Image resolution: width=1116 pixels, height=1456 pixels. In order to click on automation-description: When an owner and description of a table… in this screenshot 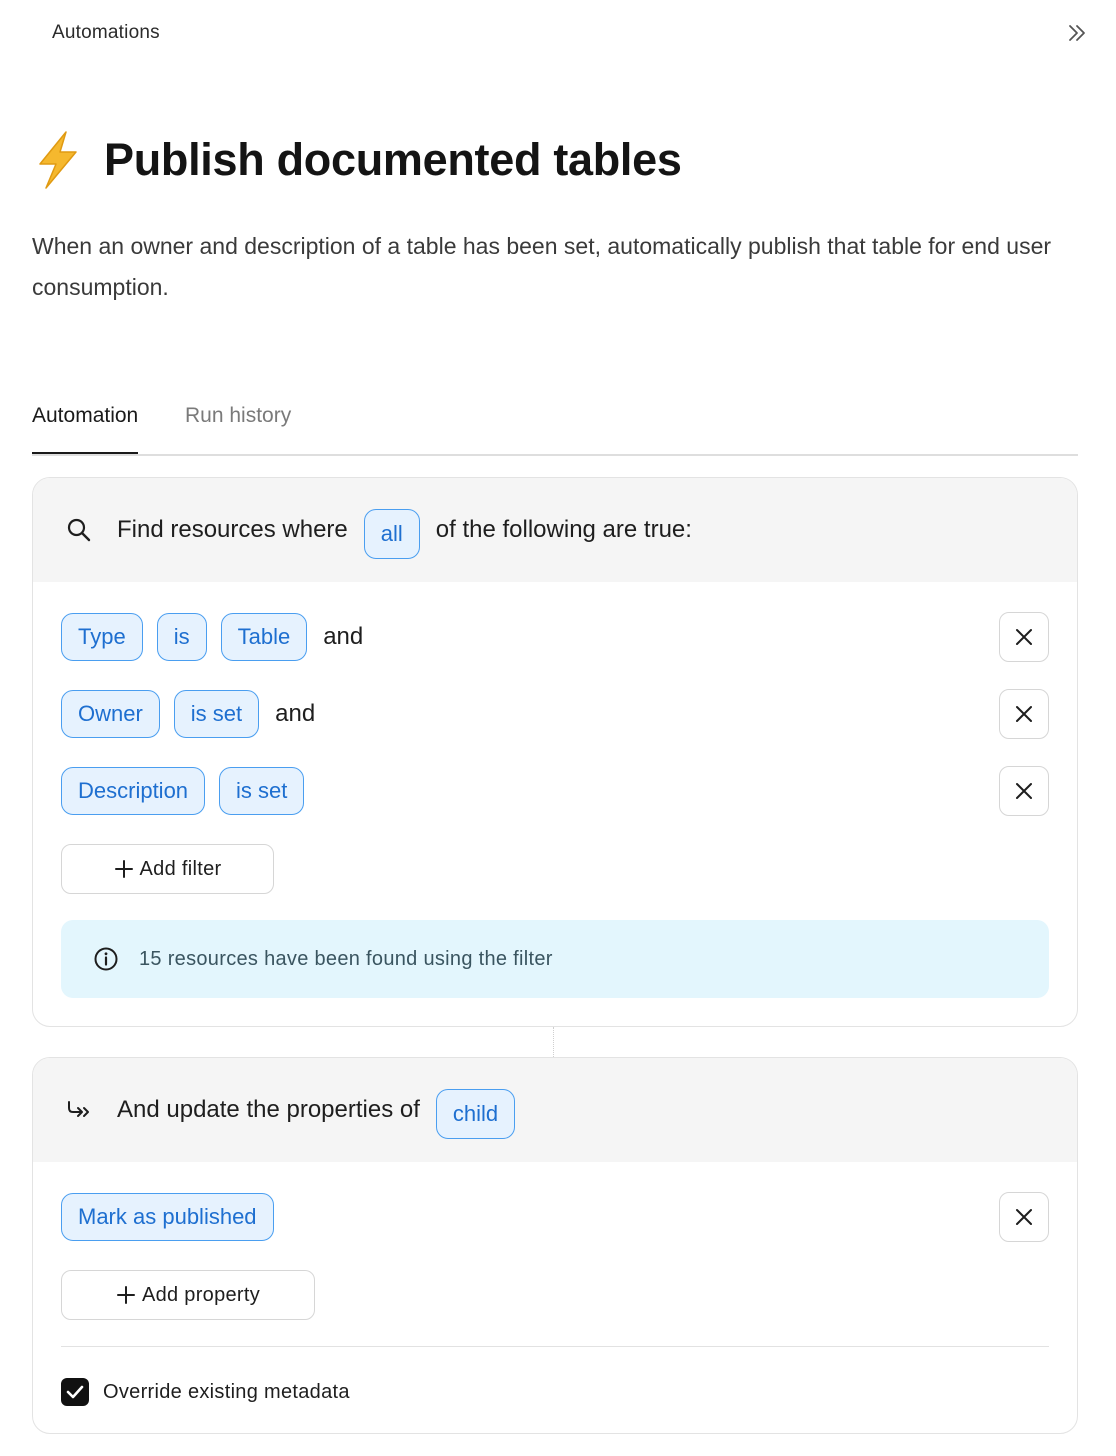, I will do `click(542, 266)`.